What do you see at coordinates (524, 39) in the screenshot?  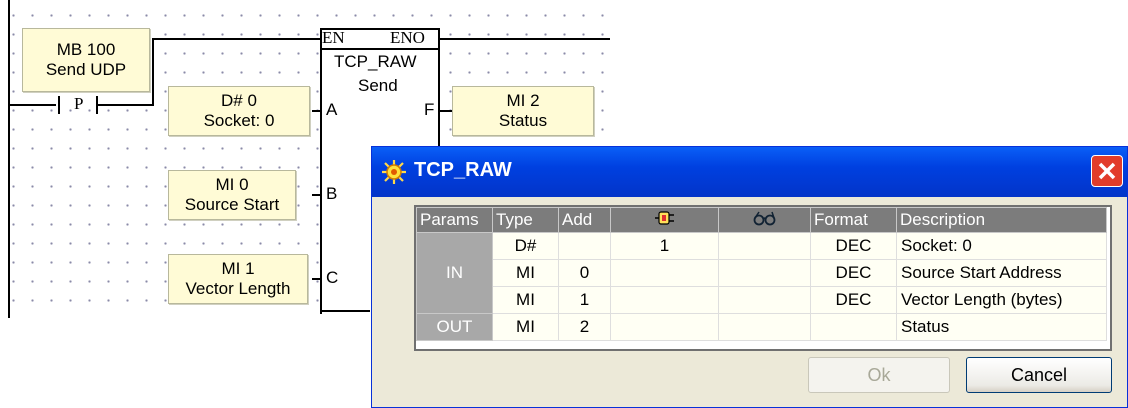 I see `eno-wire` at bounding box center [524, 39].